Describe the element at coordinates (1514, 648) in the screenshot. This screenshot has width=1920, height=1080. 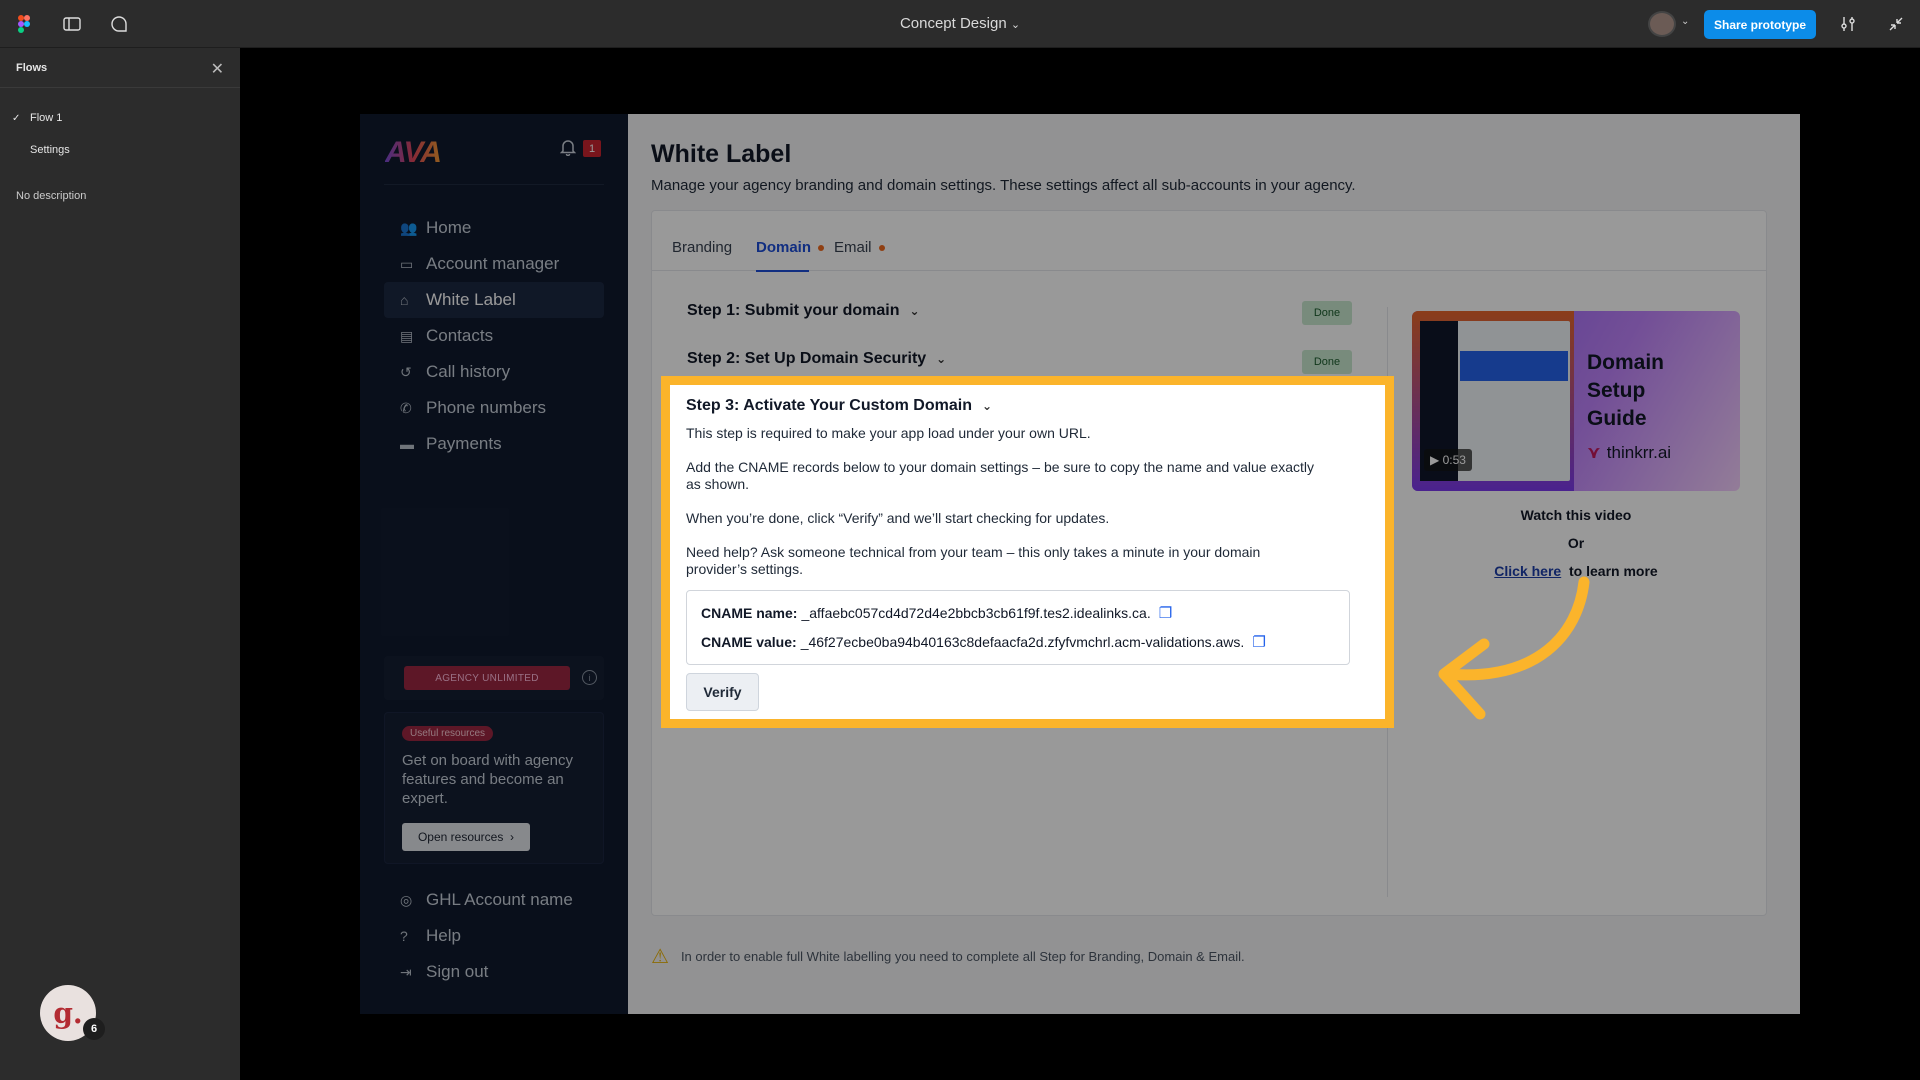
I see `curved-arrow-icon` at that location.